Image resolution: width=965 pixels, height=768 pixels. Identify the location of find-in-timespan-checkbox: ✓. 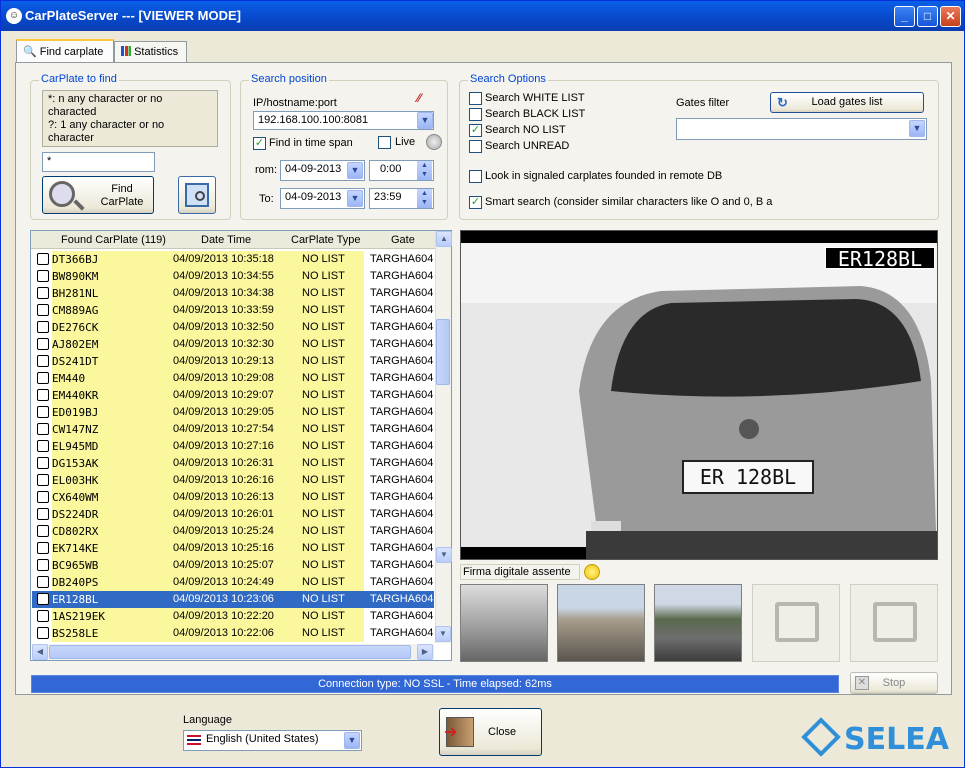
(259, 143).